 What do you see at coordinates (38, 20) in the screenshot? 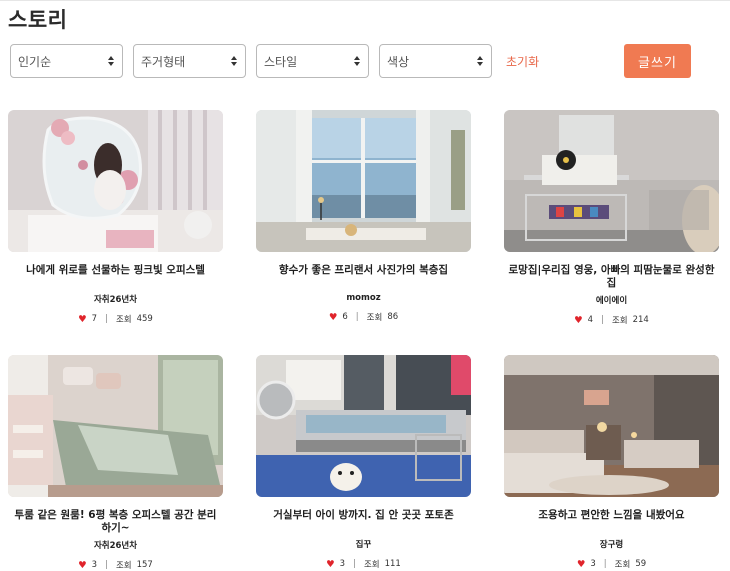
I see `page-title: 스토리` at bounding box center [38, 20].